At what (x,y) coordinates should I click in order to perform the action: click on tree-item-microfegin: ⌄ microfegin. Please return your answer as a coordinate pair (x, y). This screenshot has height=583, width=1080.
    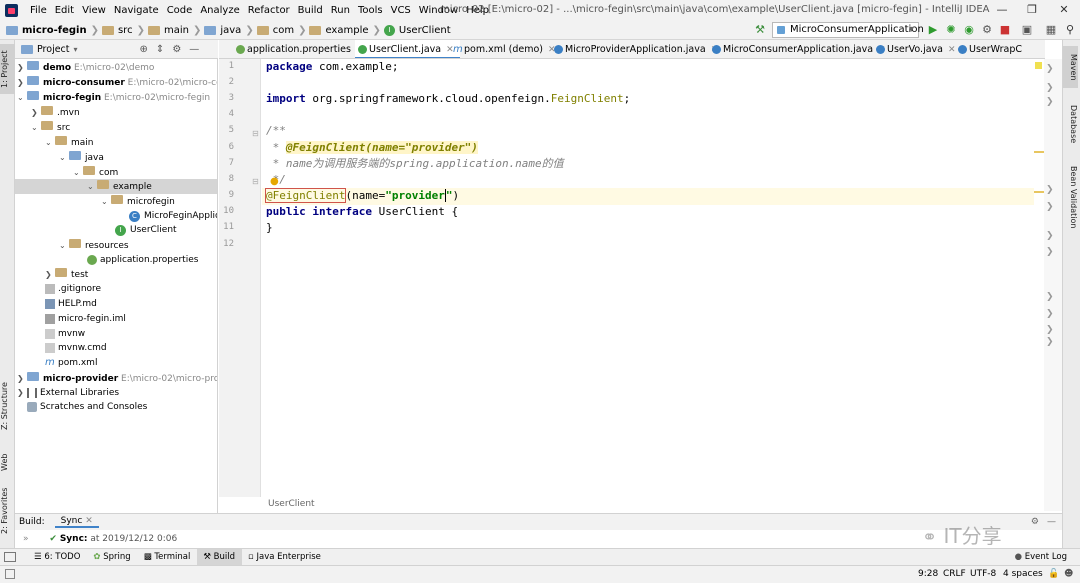
    Looking at the image, I should click on (116, 201).